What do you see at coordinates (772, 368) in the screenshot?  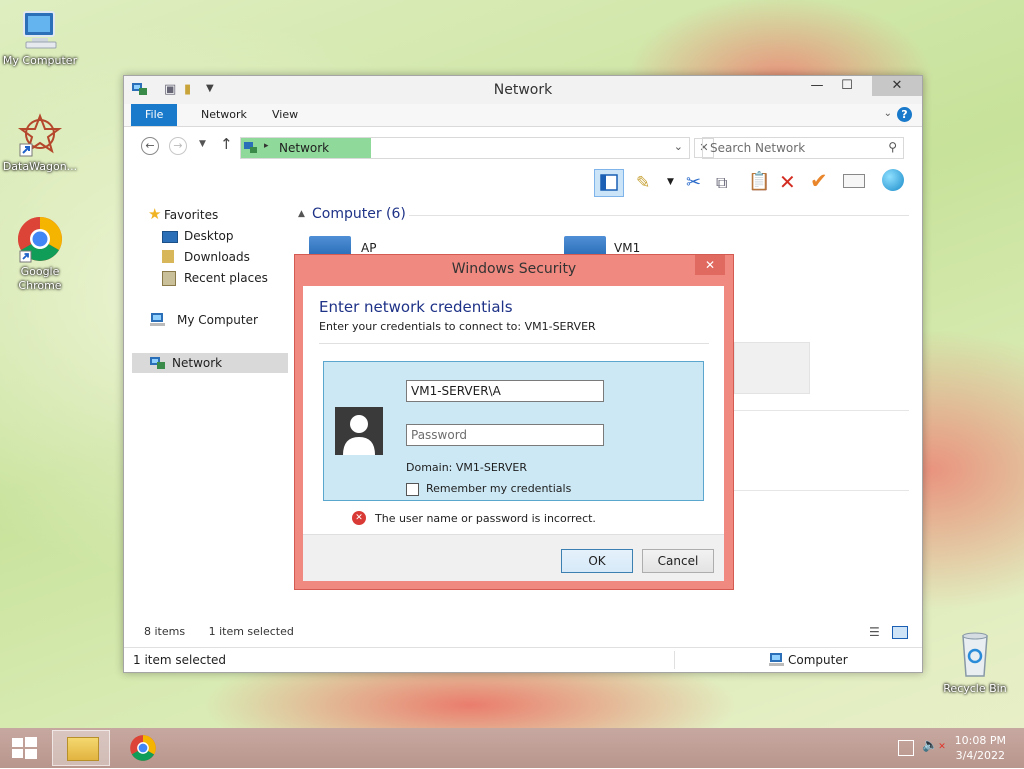 I see `selected-item-highlight` at bounding box center [772, 368].